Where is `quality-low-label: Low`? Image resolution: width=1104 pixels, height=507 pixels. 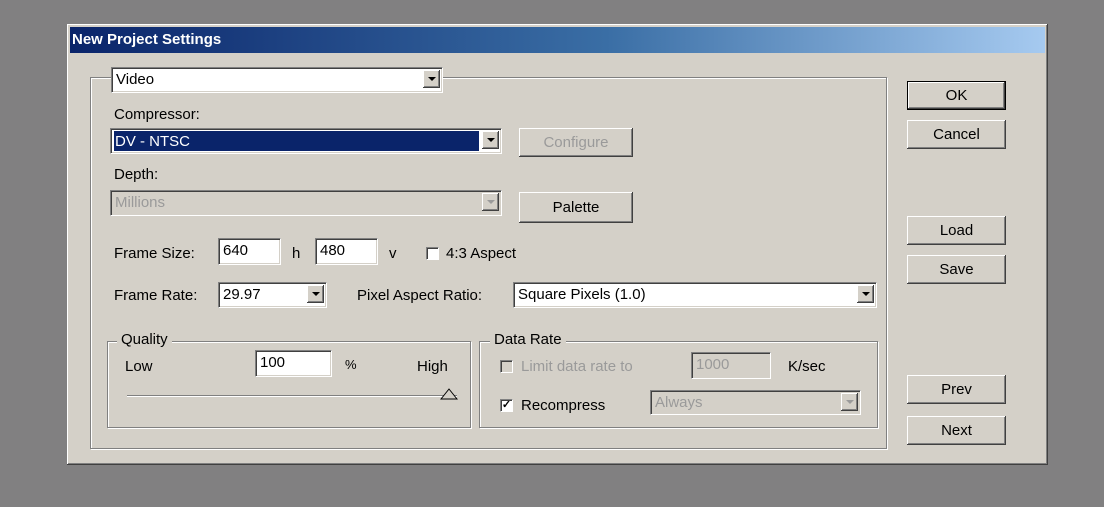 quality-low-label: Low is located at coordinates (139, 366).